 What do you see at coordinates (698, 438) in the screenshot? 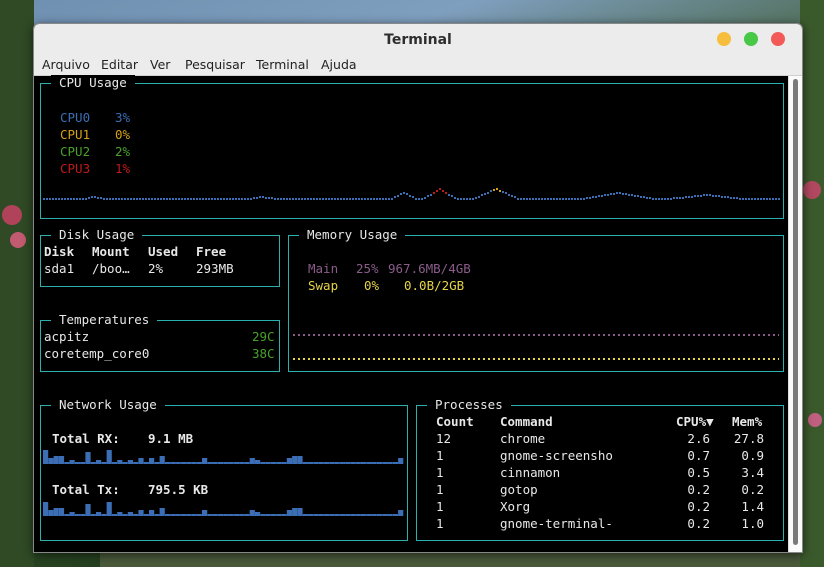
I see `proc-cpu: 2.6` at bounding box center [698, 438].